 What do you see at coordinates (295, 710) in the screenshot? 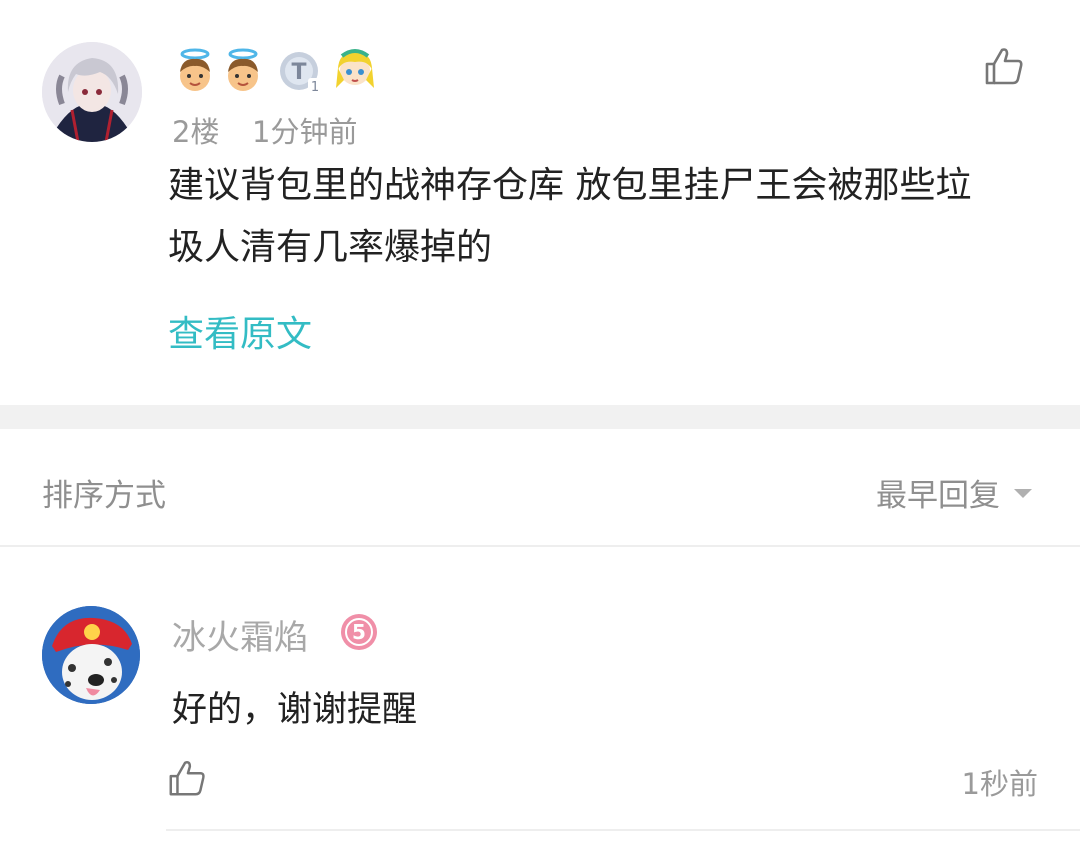
I see `reply-text: 好的，谢谢提醒` at bounding box center [295, 710].